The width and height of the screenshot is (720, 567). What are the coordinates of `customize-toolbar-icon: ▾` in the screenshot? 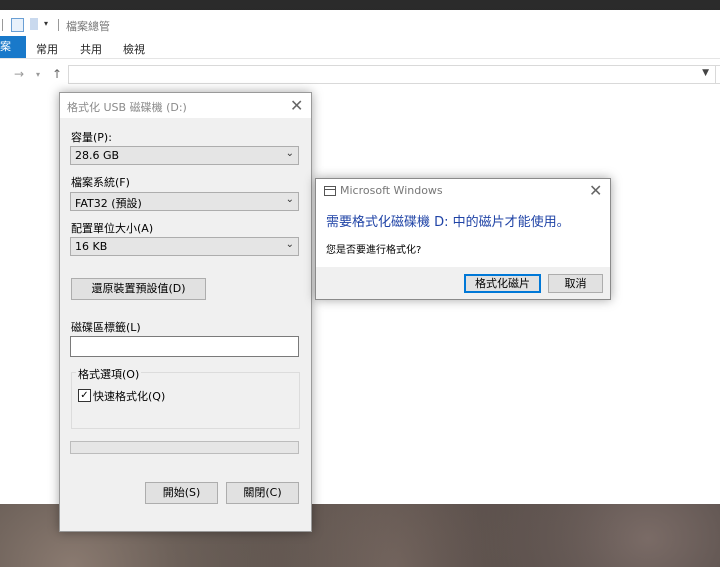 It's located at (49, 25).